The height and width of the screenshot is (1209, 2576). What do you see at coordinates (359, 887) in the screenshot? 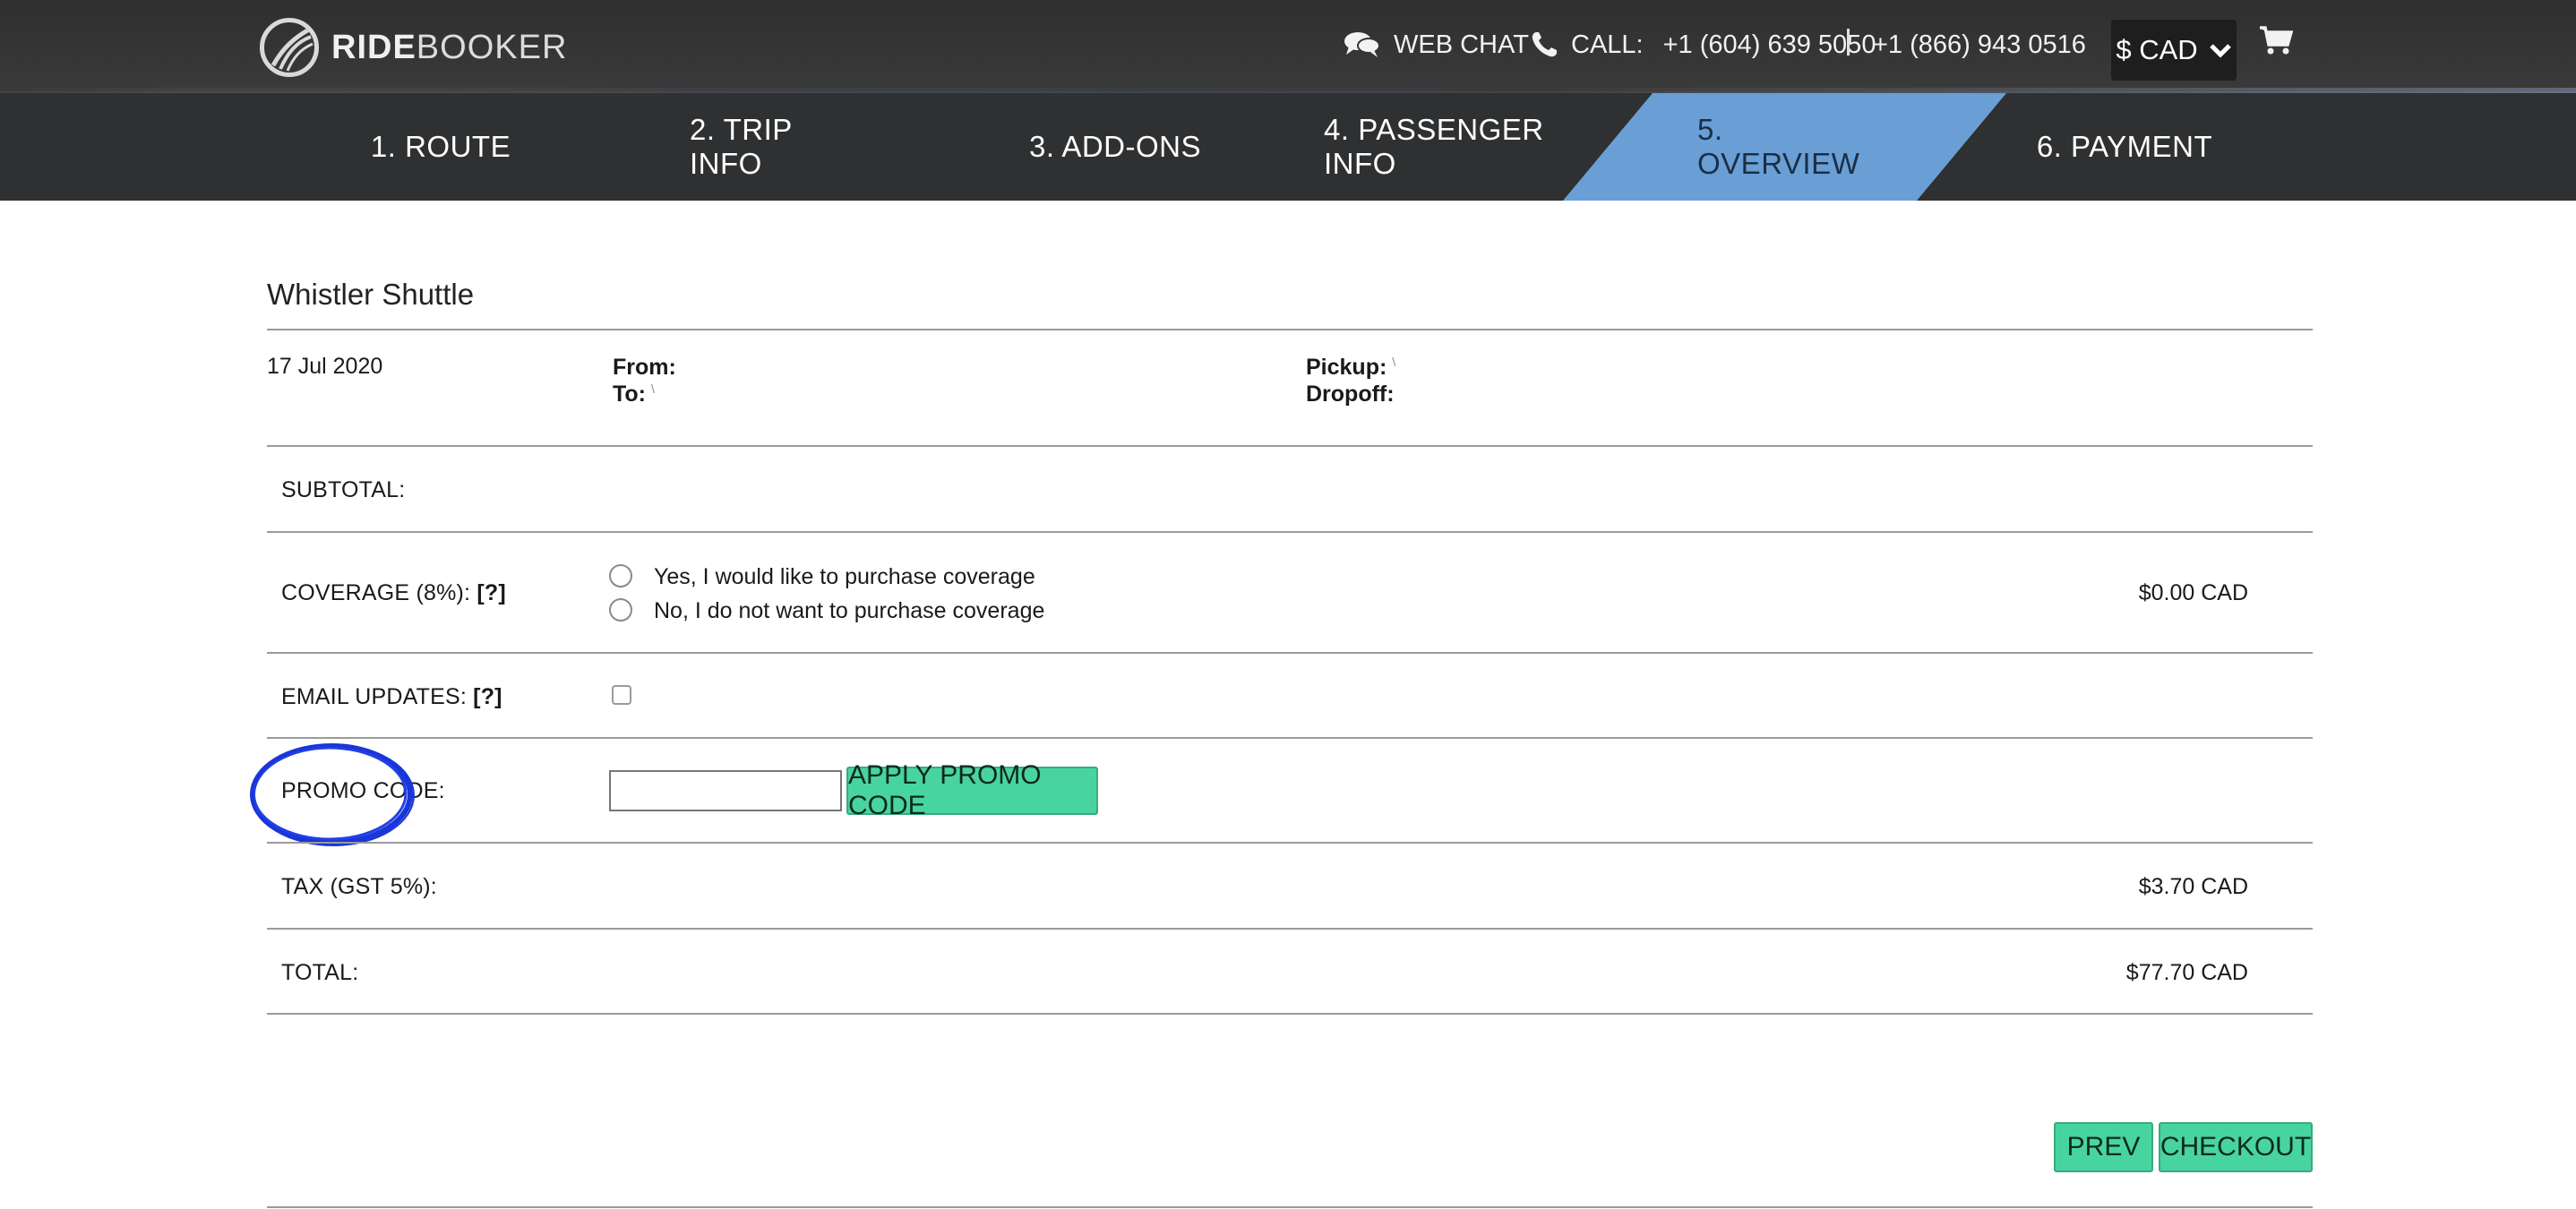
I see `tax-label: TAX (GST 5%):` at bounding box center [359, 887].